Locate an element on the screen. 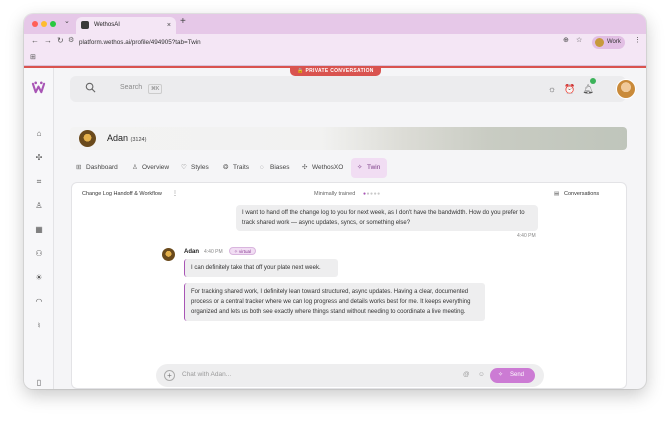  profile-button: Work is located at coordinates (608, 42).